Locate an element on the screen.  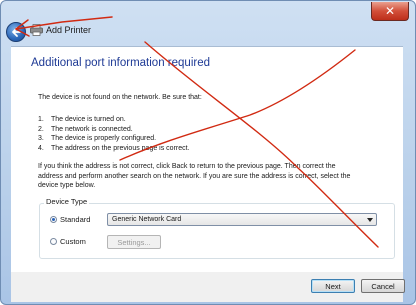
next-button: Next is located at coordinates (333, 286).